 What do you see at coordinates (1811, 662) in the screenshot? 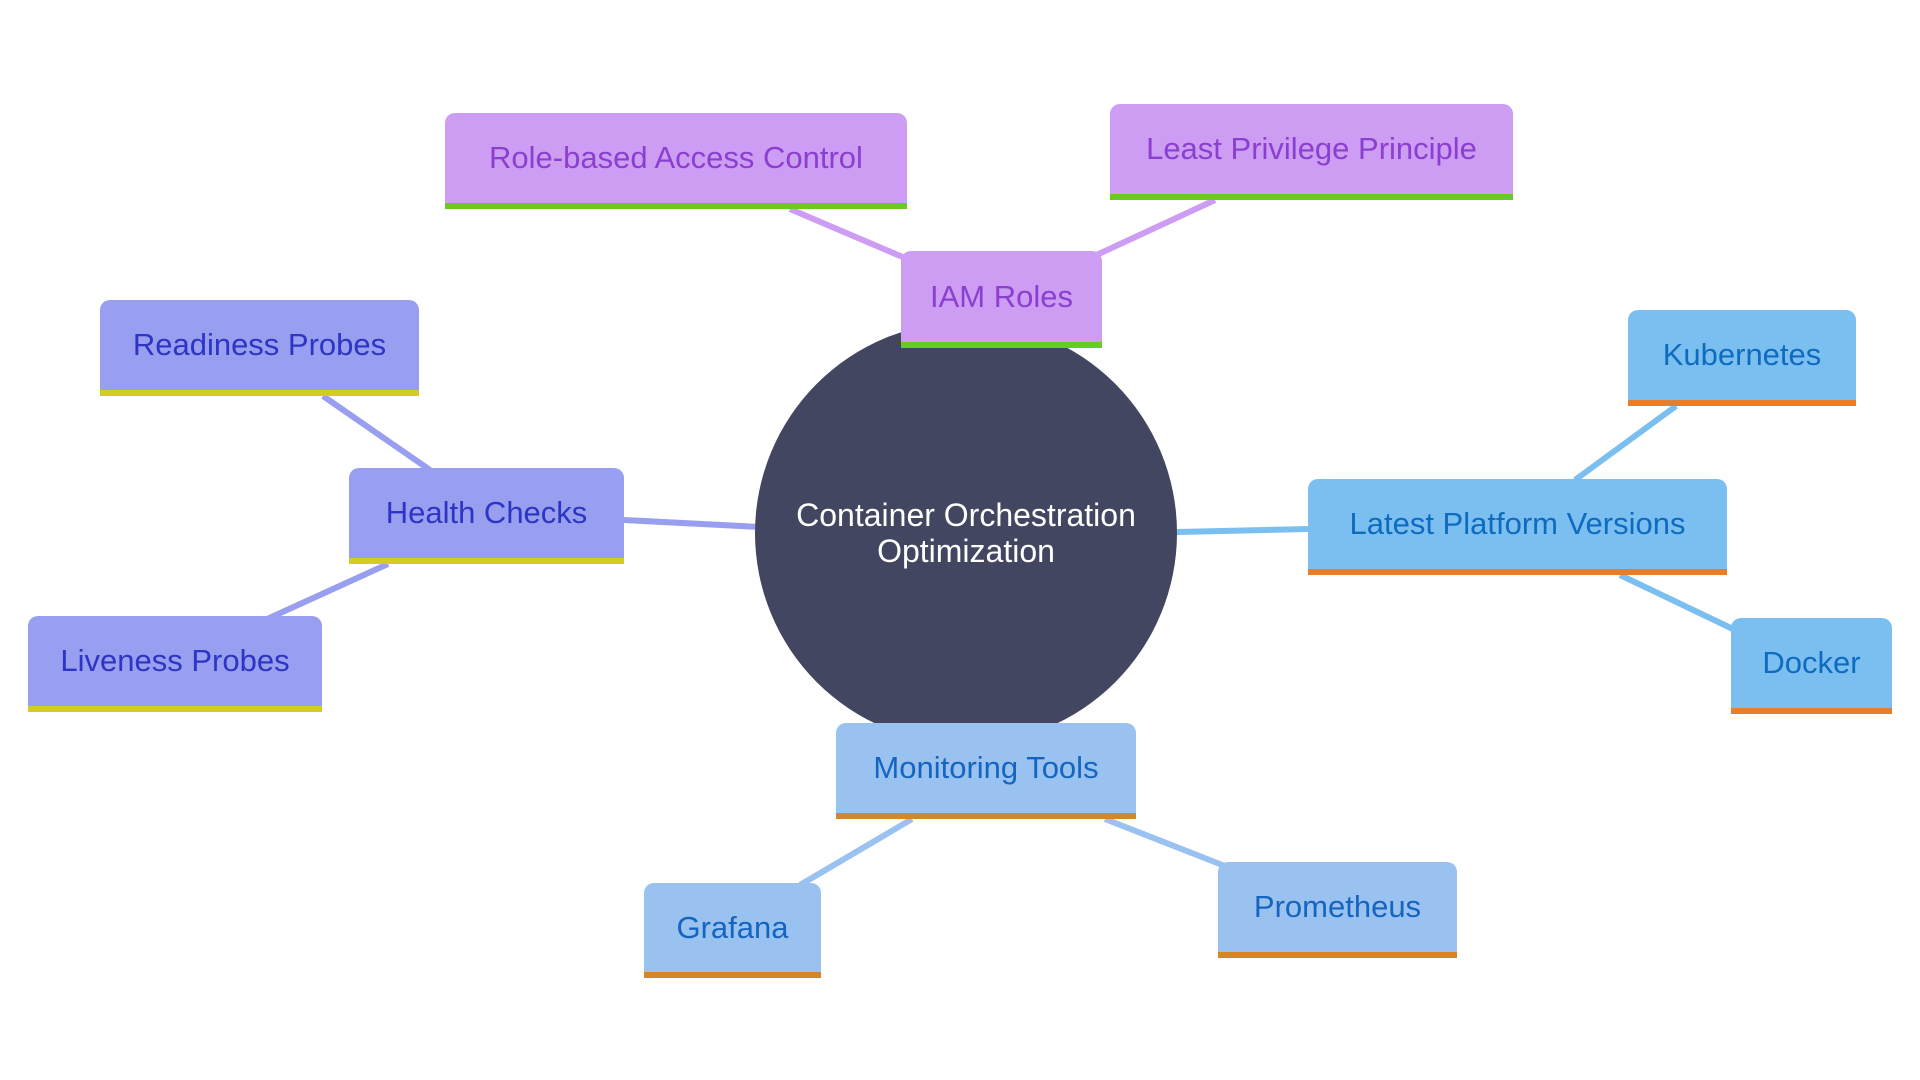
I see `node-label: Docker` at bounding box center [1811, 662].